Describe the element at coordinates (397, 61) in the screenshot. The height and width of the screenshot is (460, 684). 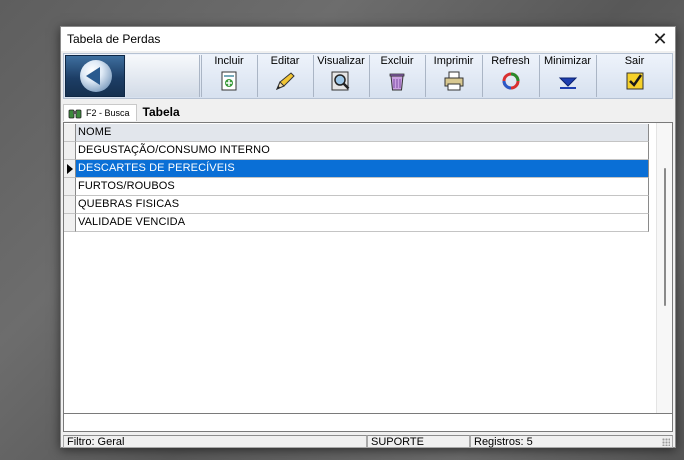
I see `excluir-label: Excluir` at that location.